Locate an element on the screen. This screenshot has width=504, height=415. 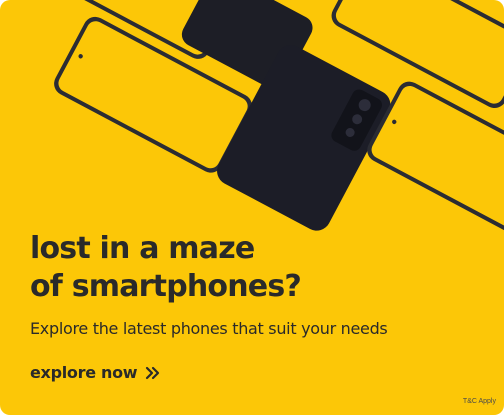
explore-now-link: explore now is located at coordinates (95, 372).